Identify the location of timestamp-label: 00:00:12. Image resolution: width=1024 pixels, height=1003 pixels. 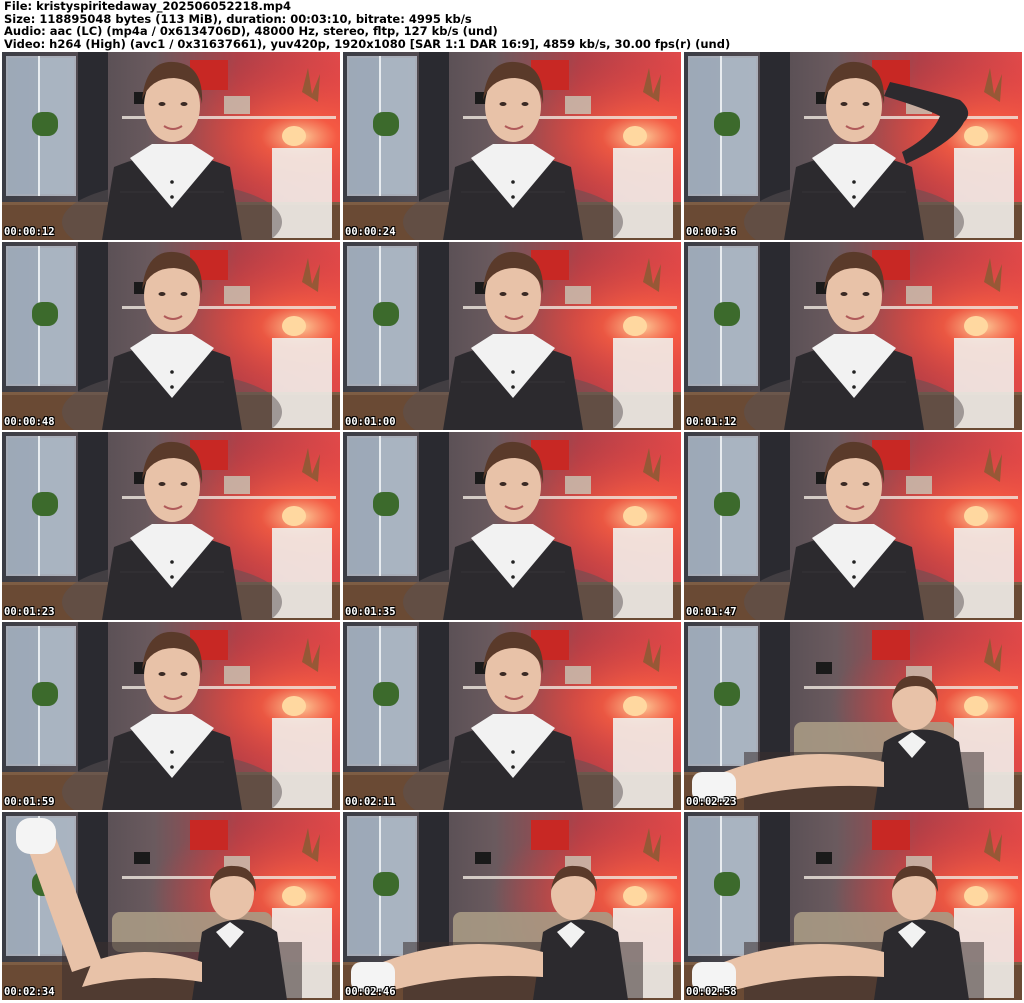
(29, 232).